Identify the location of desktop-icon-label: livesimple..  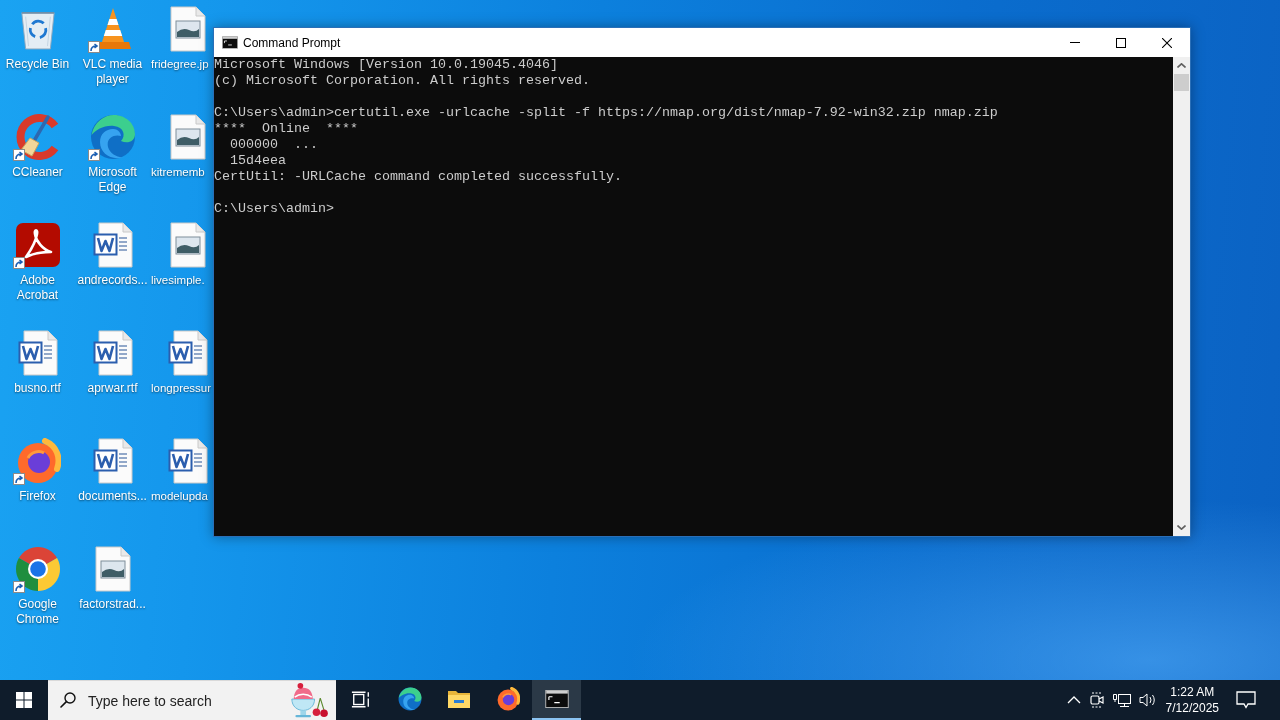
(178, 280).